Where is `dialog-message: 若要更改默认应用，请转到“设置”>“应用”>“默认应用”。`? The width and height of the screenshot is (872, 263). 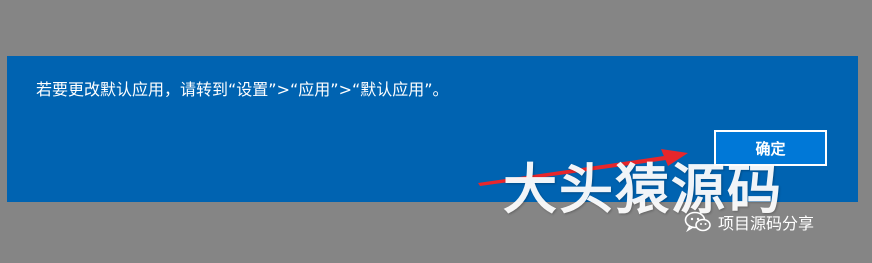 dialog-message: 若要更改默认应用，请转到“设置”>“应用”>“默认应用”。 is located at coordinates (242, 89).